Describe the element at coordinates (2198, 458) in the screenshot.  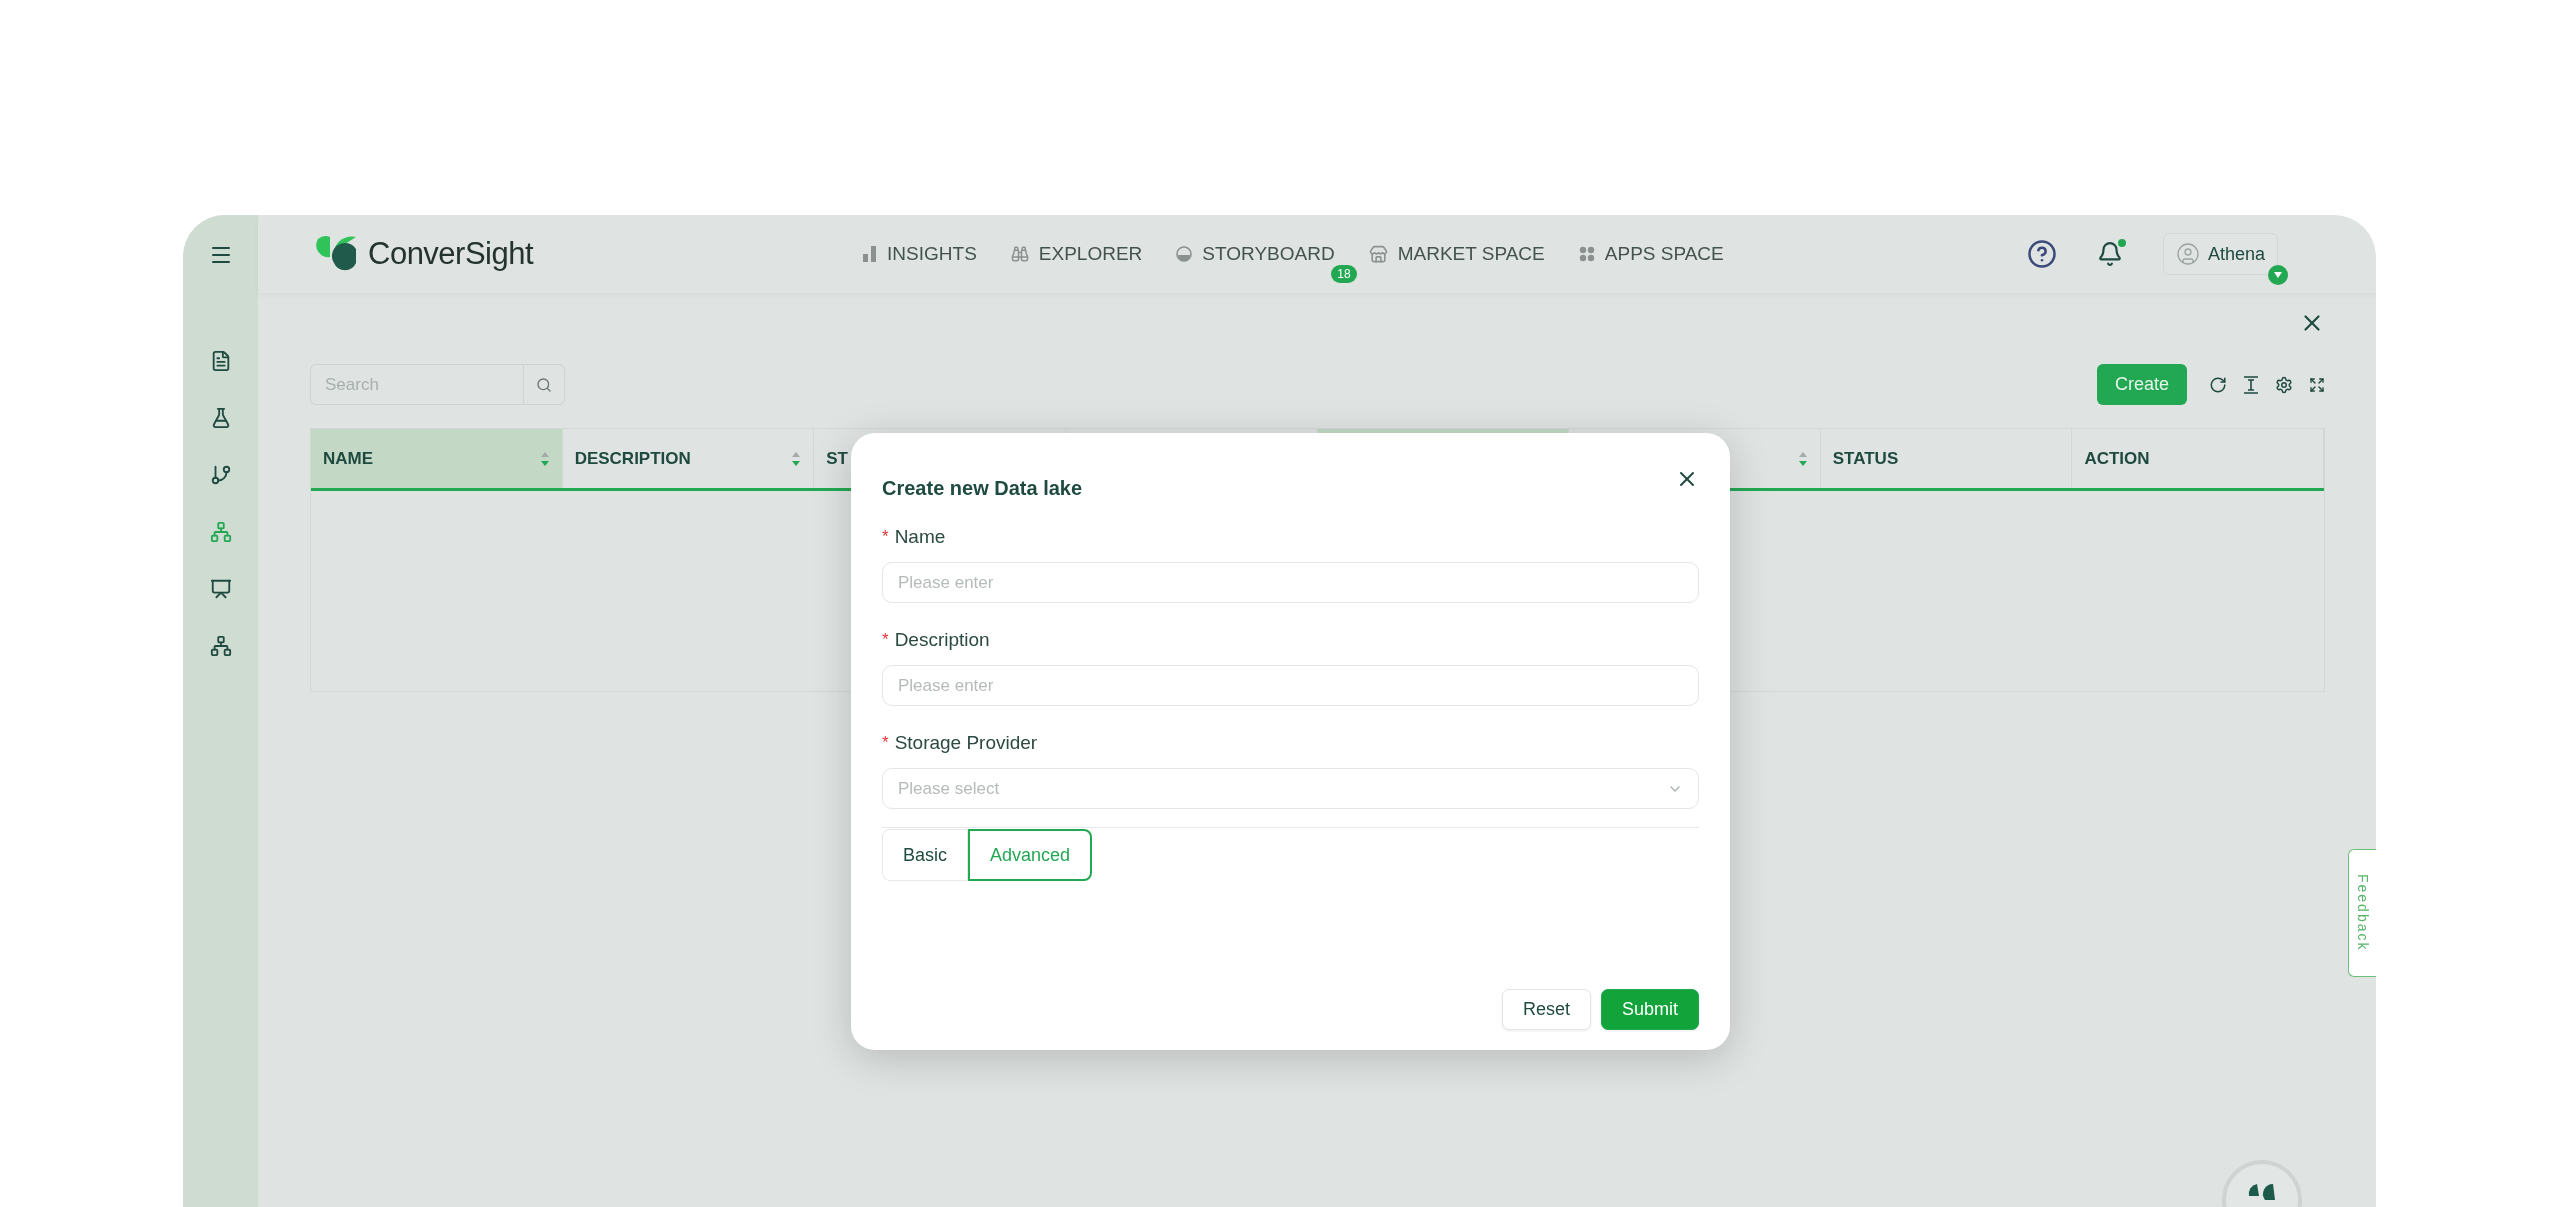
I see `column-header: ACTION` at that location.